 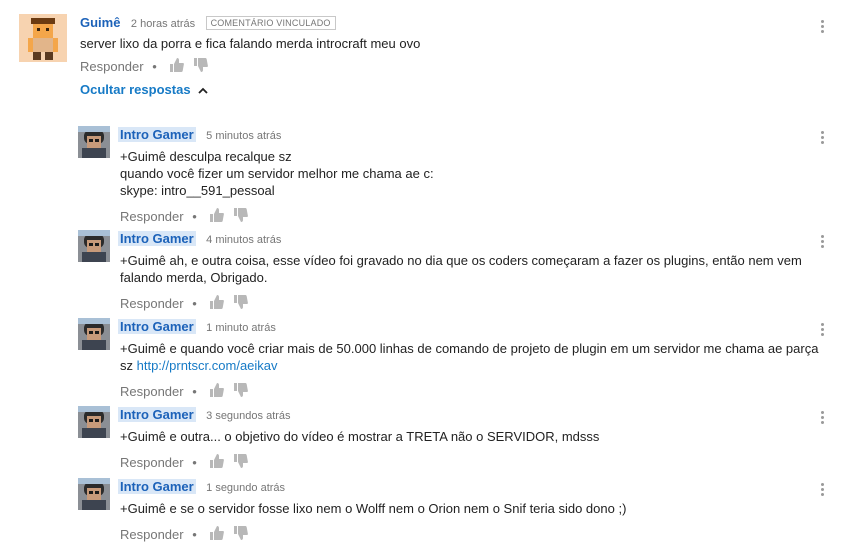 I want to click on comment-author: Guimê, so click(x=100, y=22).